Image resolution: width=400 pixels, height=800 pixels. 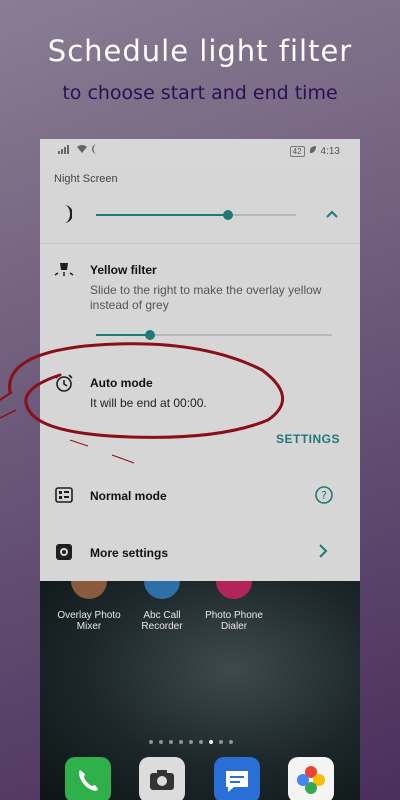 What do you see at coordinates (200, 151) in the screenshot?
I see `status-bar: 42 4:13` at bounding box center [200, 151].